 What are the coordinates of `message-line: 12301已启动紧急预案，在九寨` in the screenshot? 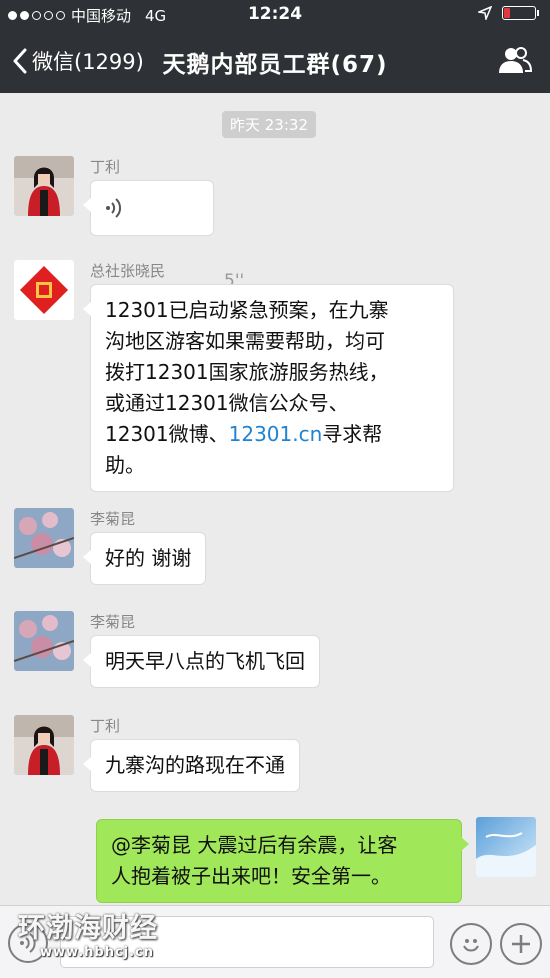 It's located at (247, 310).